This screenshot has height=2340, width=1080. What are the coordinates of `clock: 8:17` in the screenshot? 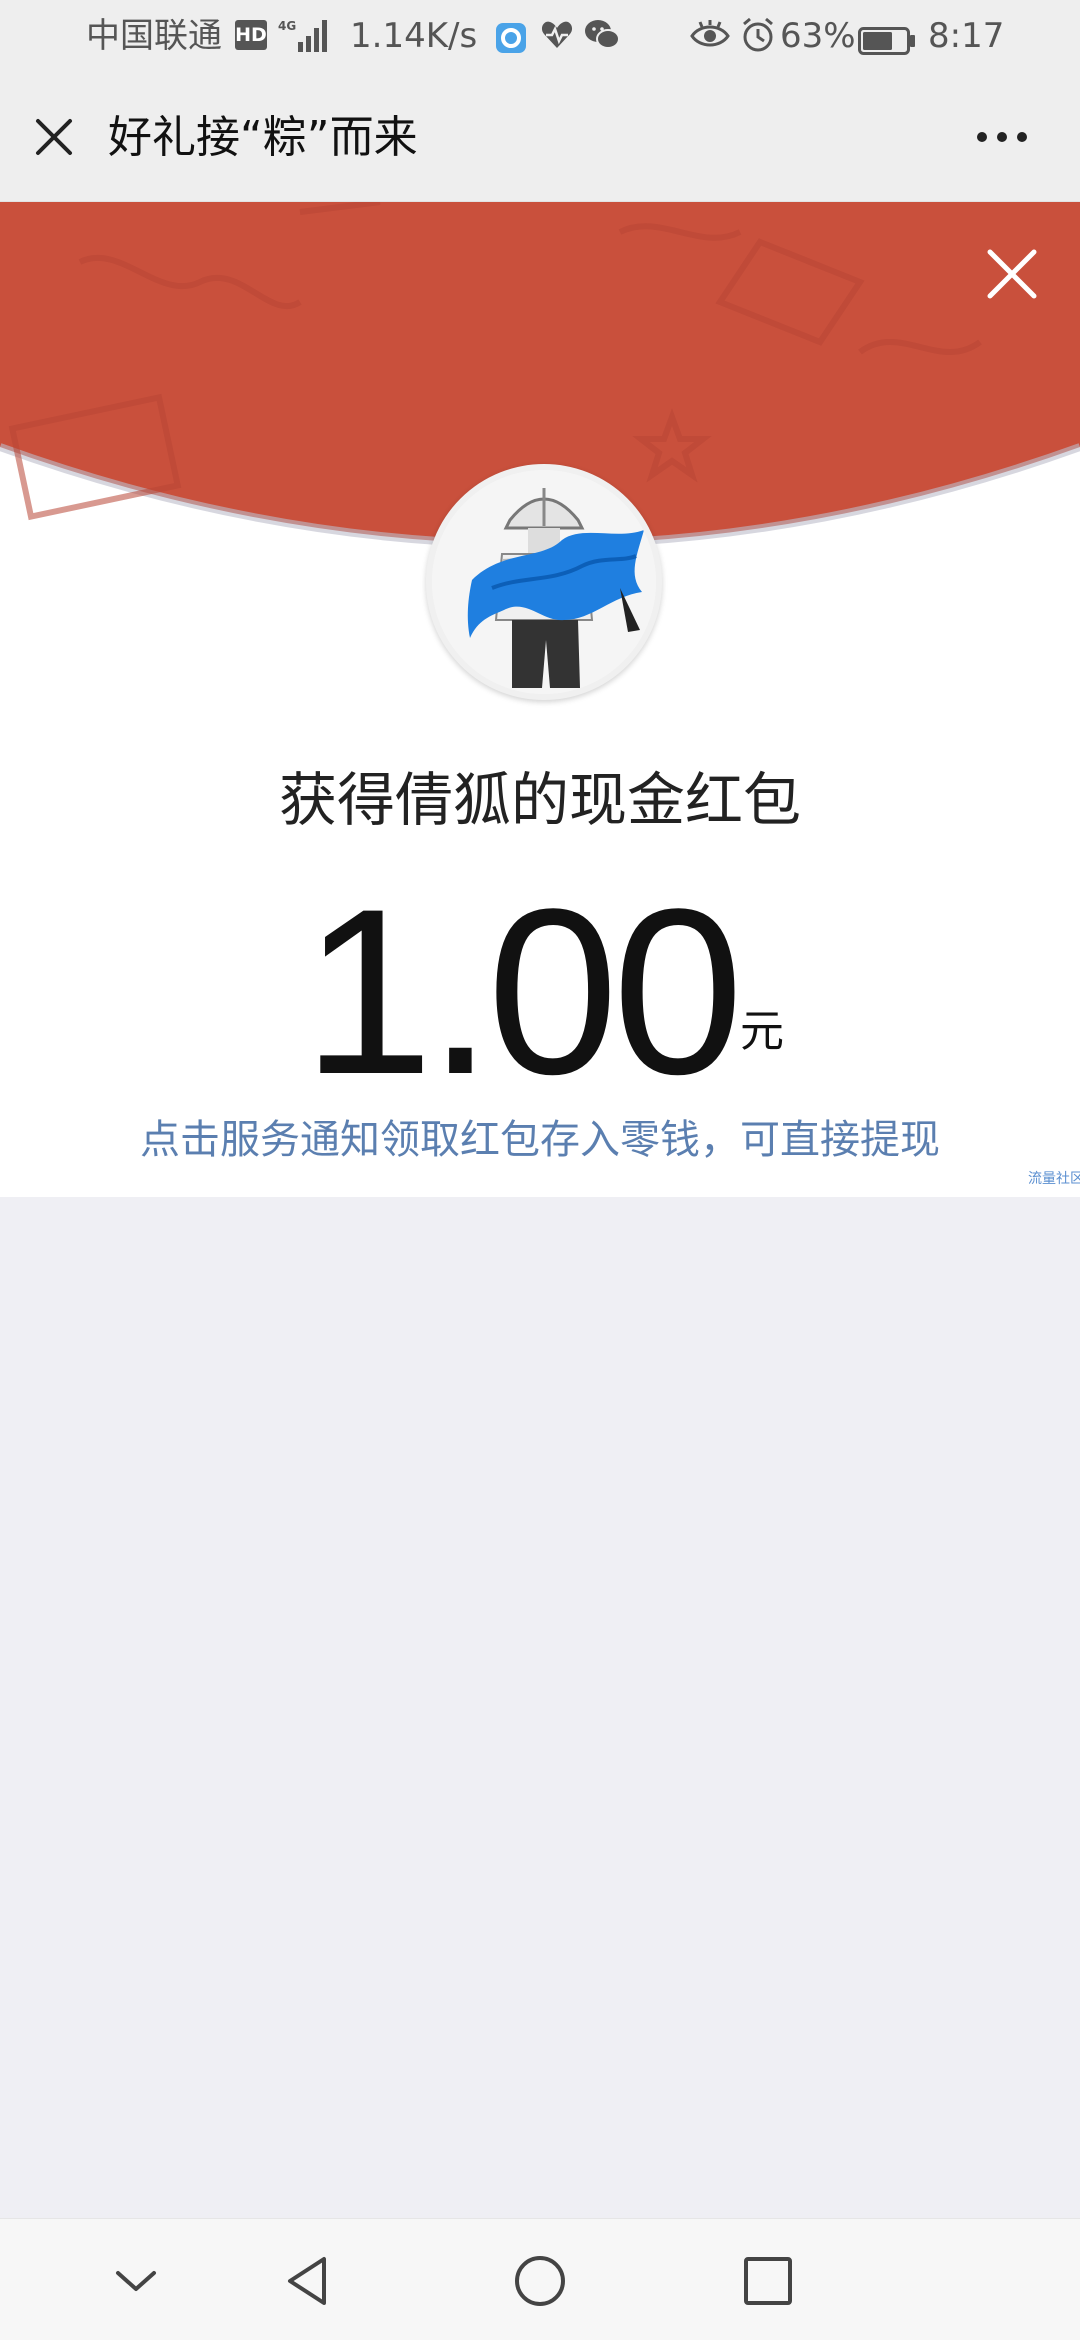 It's located at (966, 36).